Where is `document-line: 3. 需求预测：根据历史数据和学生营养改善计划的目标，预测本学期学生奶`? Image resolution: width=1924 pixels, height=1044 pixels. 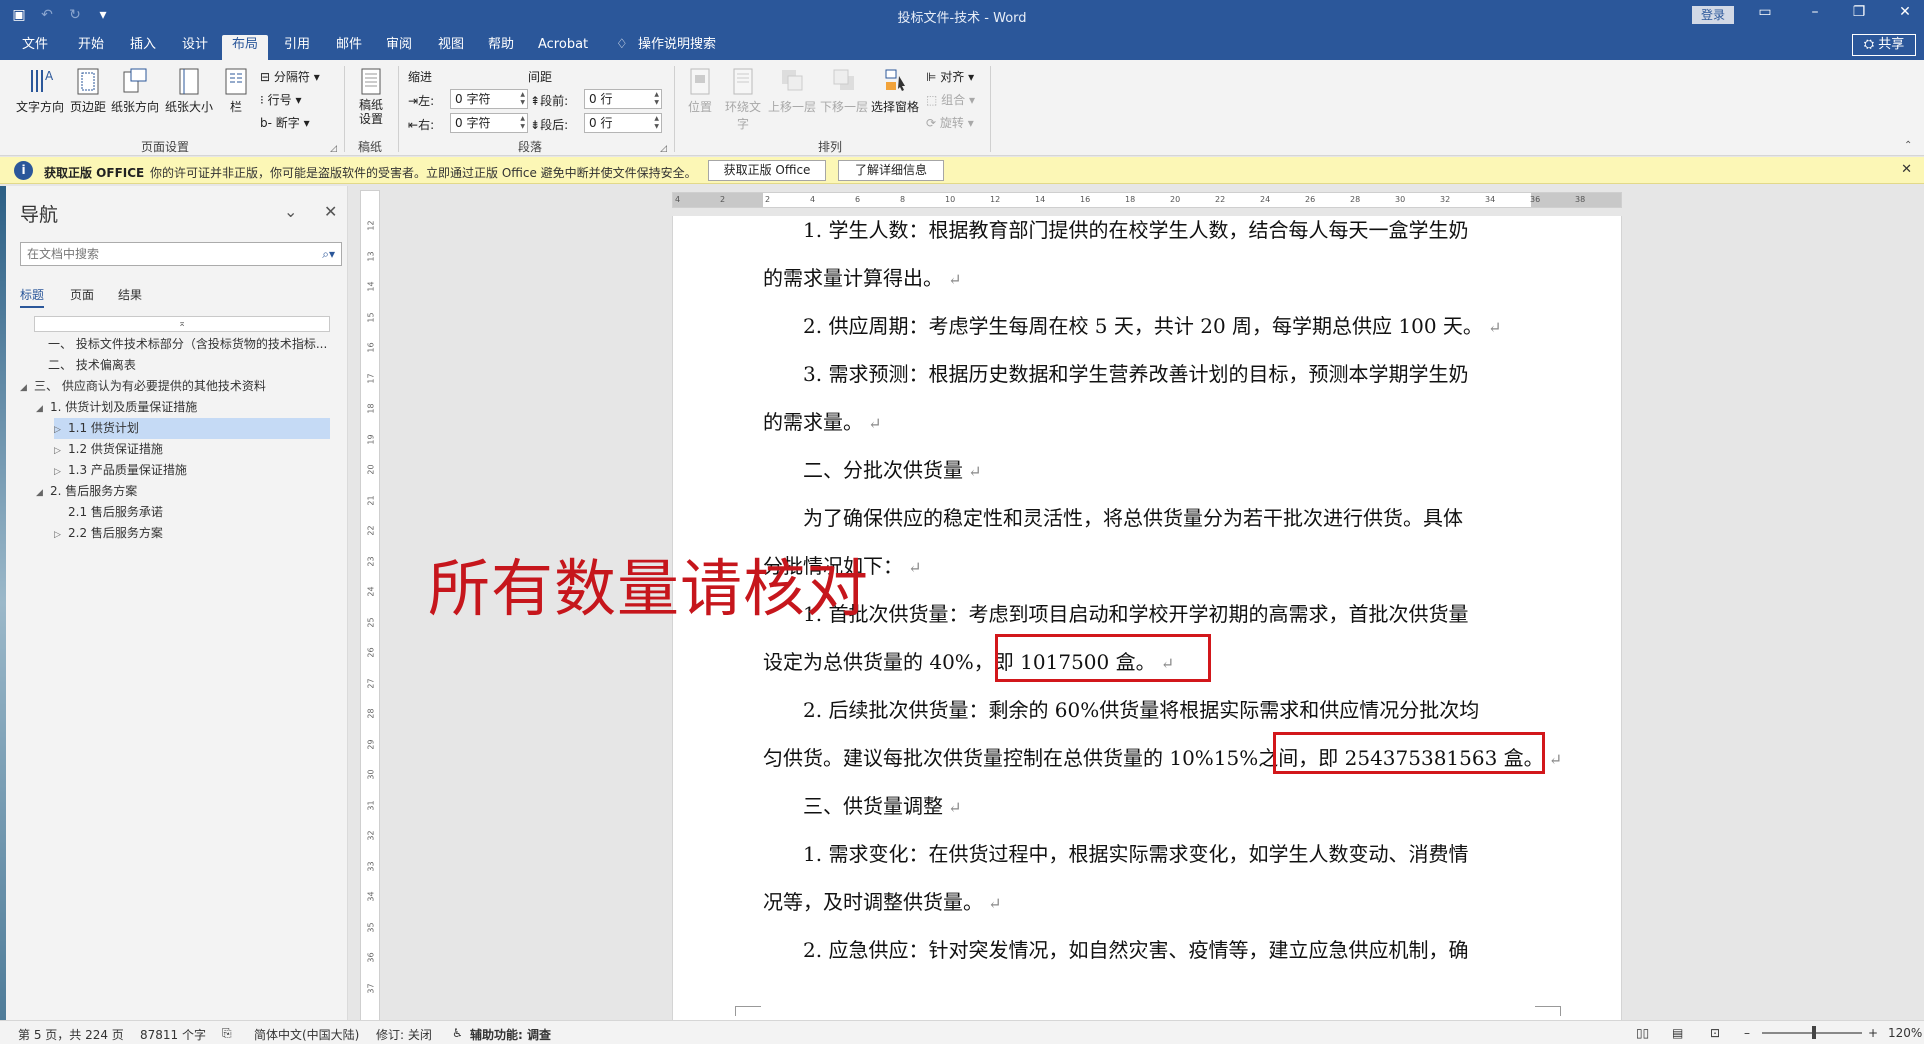 document-line: 3. 需求预测：根据历史数据和学生营养改善计划的目标，预测本学期学生奶 is located at coordinates (1135, 372).